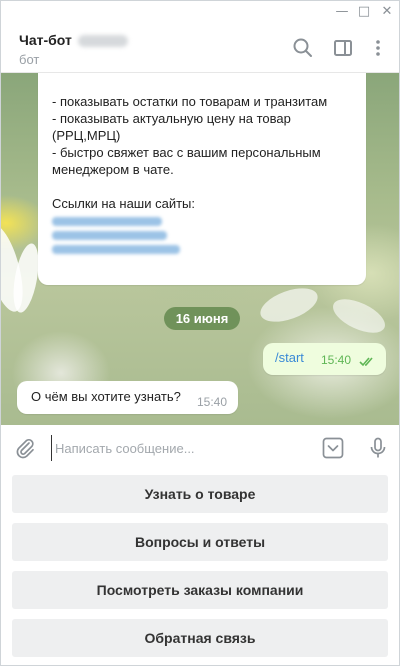 Image resolution: width=400 pixels, height=666 pixels. Describe the element at coordinates (200, 590) in the screenshot. I see `company-orders-button: Посмотреть заказы компании` at that location.